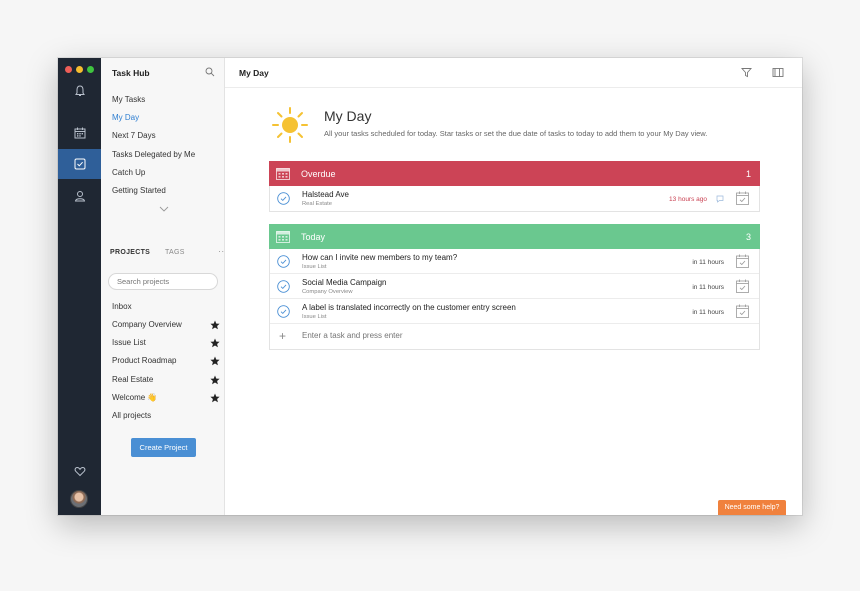 The image size is (860, 591). Describe the element at coordinates (134, 135) in the screenshot. I see `nav-next-7-days: Next 7 Days` at that location.